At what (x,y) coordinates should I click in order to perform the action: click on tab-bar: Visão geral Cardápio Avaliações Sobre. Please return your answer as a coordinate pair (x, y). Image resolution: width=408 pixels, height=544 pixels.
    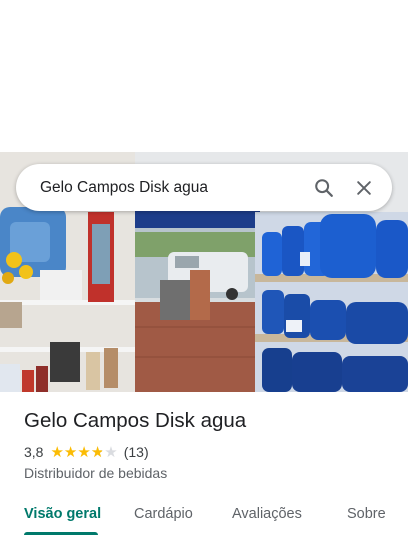
    Looking at the image, I should click on (204, 516).